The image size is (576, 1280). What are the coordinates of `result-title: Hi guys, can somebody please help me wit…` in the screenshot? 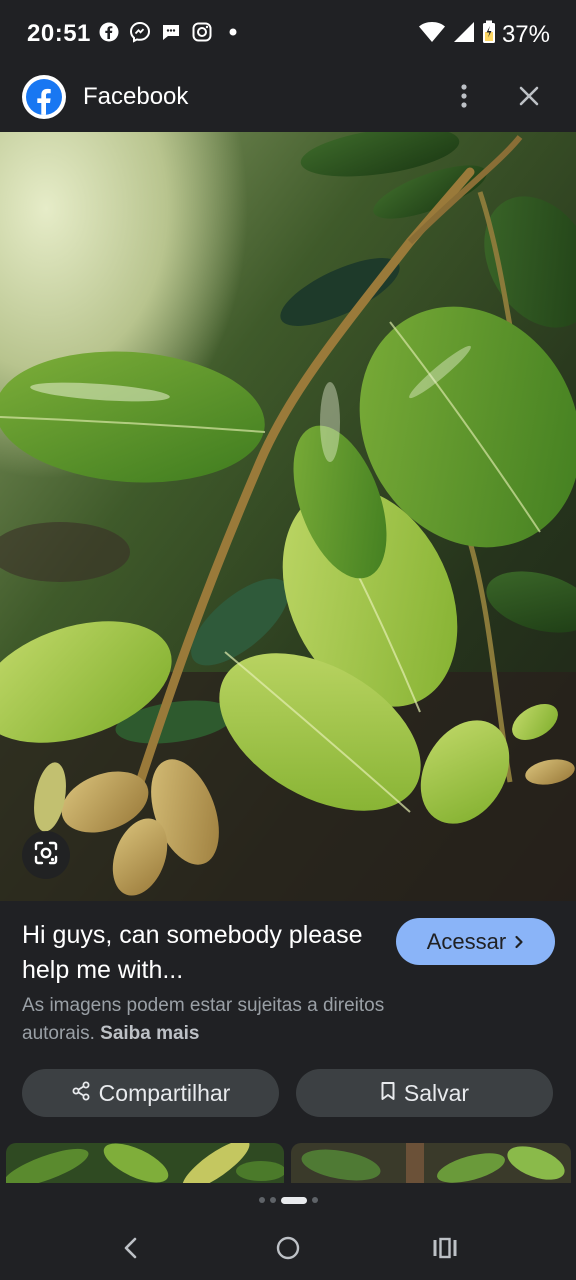 It's located at (202, 953).